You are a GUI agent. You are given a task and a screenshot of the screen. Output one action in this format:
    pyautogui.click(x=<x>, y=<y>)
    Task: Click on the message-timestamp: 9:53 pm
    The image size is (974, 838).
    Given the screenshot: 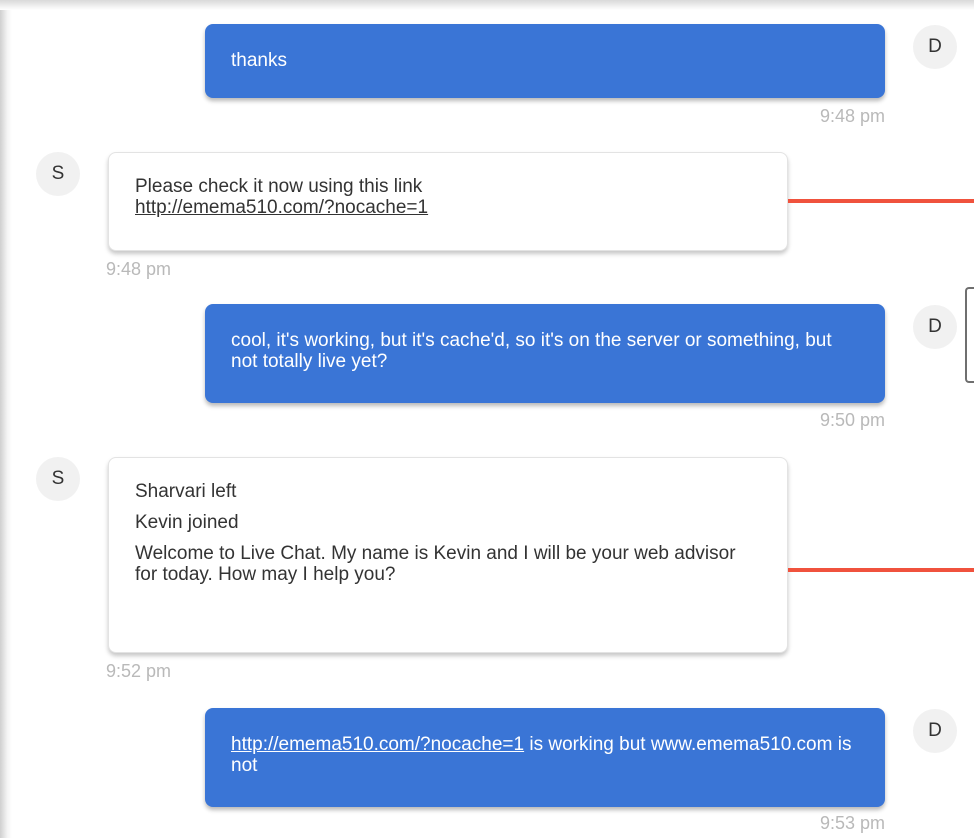 What is the action you would take?
    pyautogui.click(x=852, y=823)
    